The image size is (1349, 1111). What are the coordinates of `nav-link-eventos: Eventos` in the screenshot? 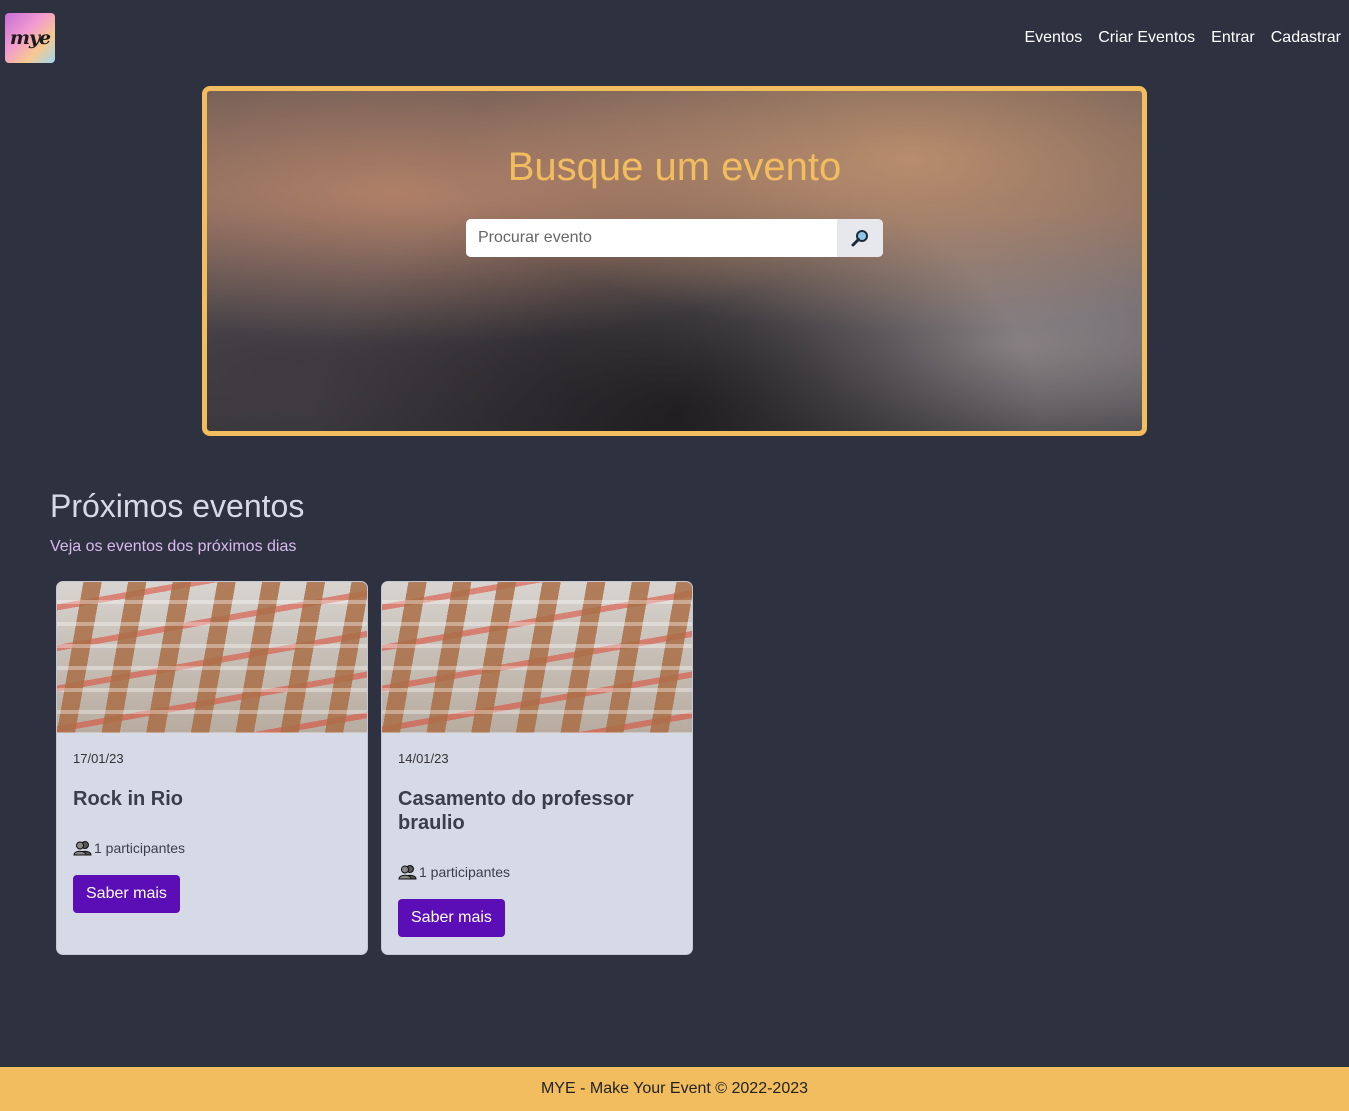 It's located at (1053, 38).